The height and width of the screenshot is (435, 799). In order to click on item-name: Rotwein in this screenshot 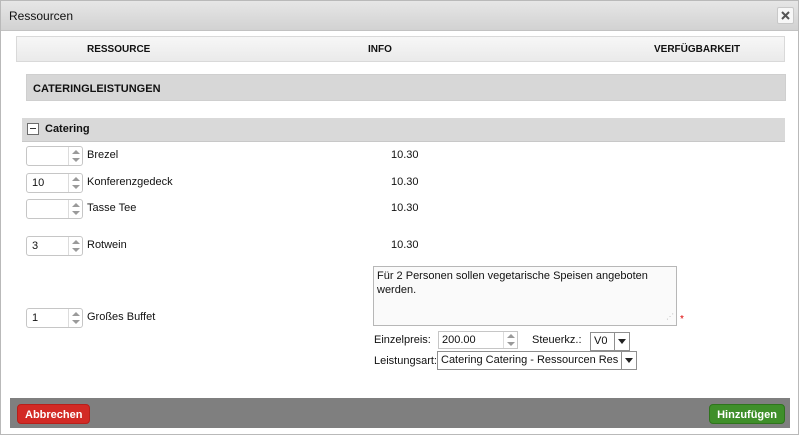, I will do `click(107, 245)`.